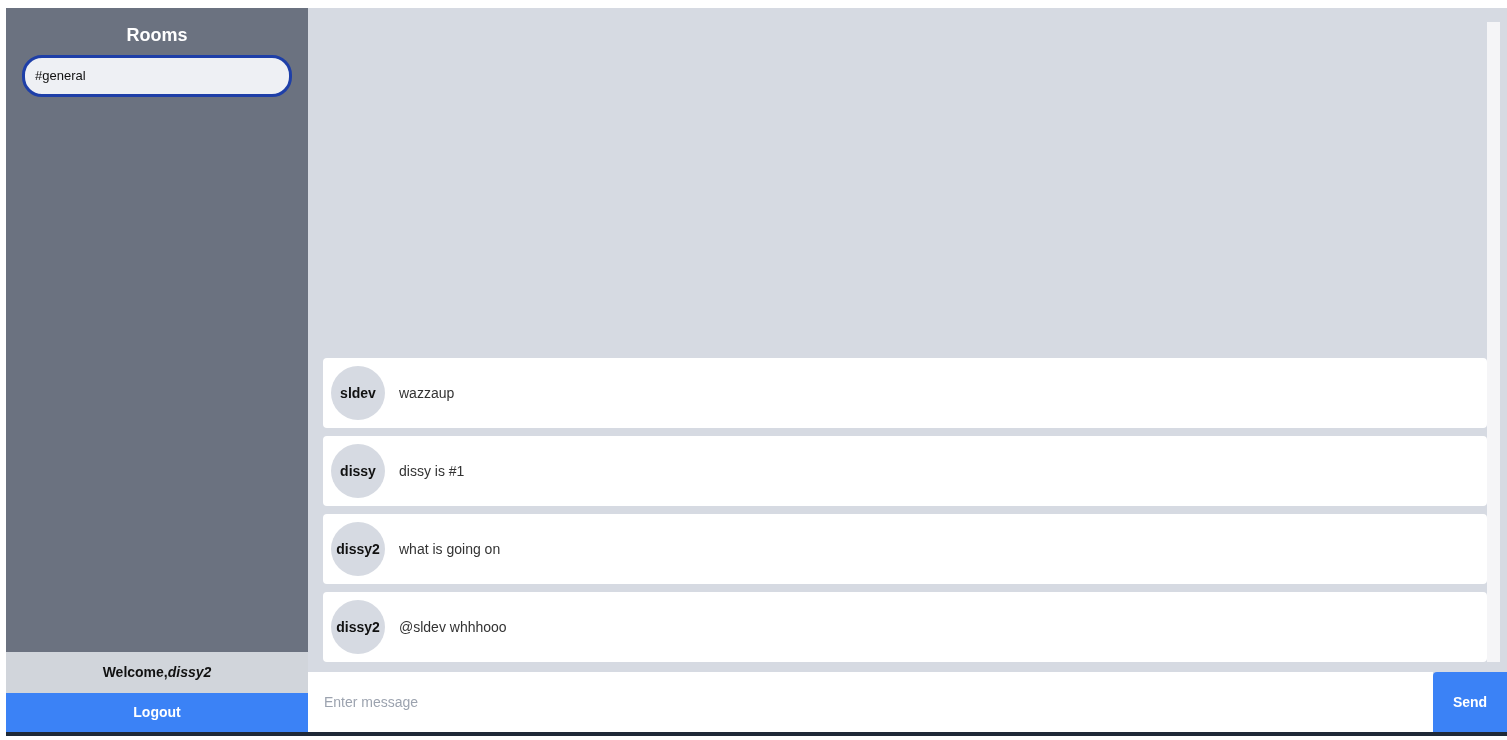 The image size is (1507, 740). I want to click on message-input: Enter message, so click(870, 702).